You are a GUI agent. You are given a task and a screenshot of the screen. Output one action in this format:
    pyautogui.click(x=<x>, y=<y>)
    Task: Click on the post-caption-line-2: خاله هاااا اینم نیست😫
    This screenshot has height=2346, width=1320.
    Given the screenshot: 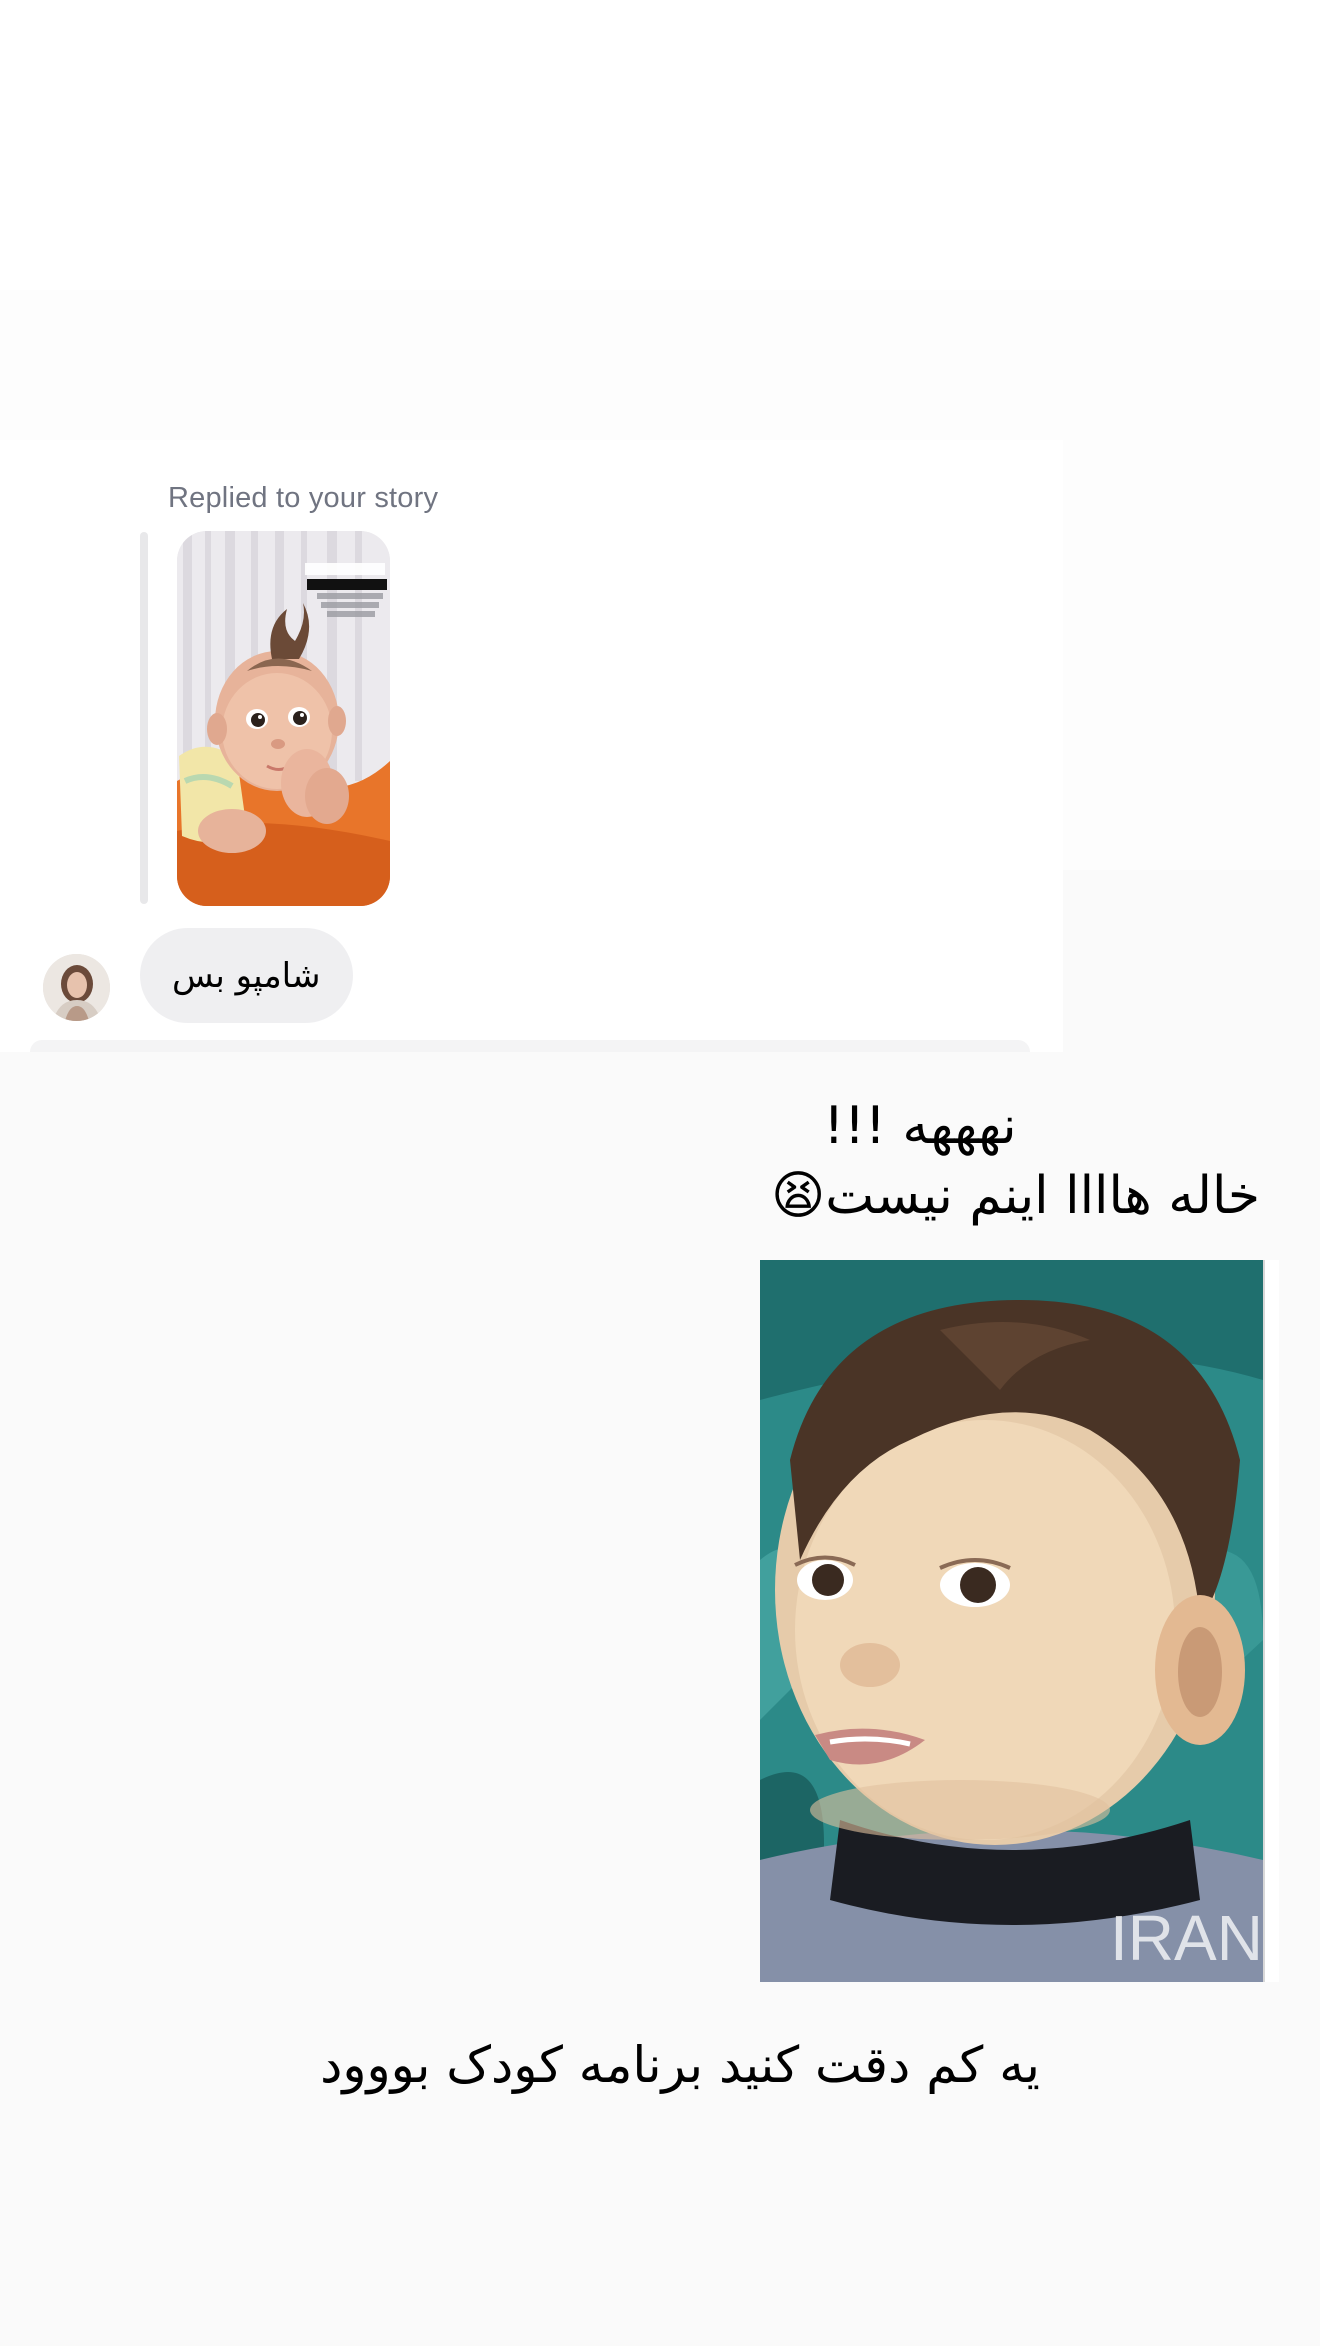 What is the action you would take?
    pyautogui.click(x=1015, y=1196)
    